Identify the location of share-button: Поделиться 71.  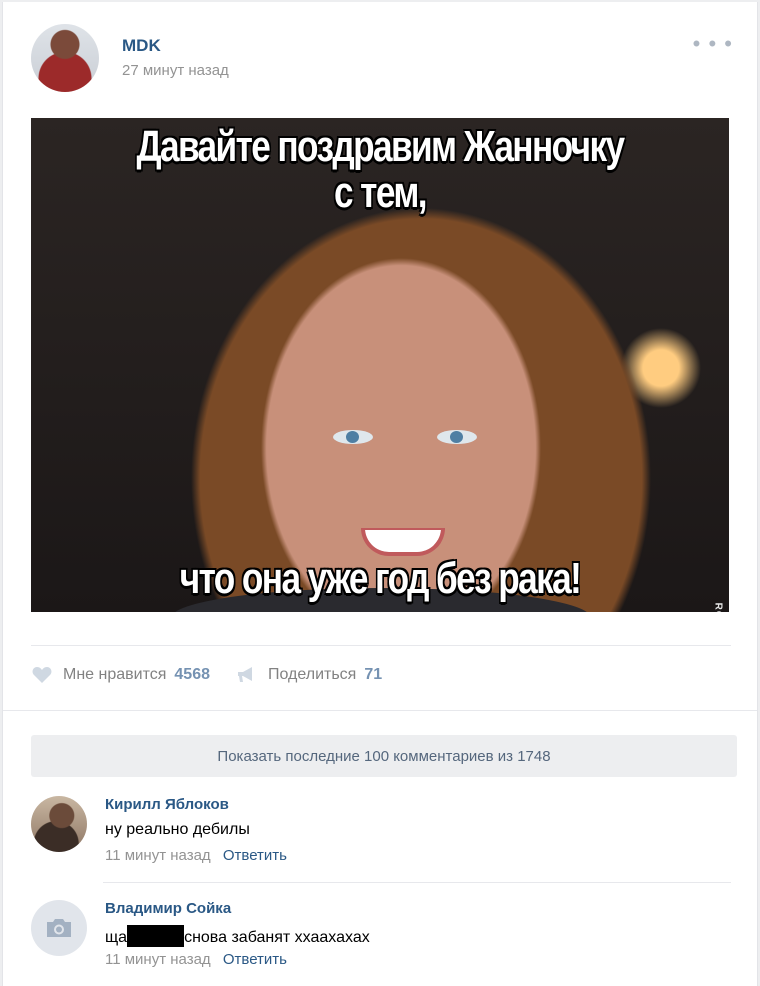
(309, 675).